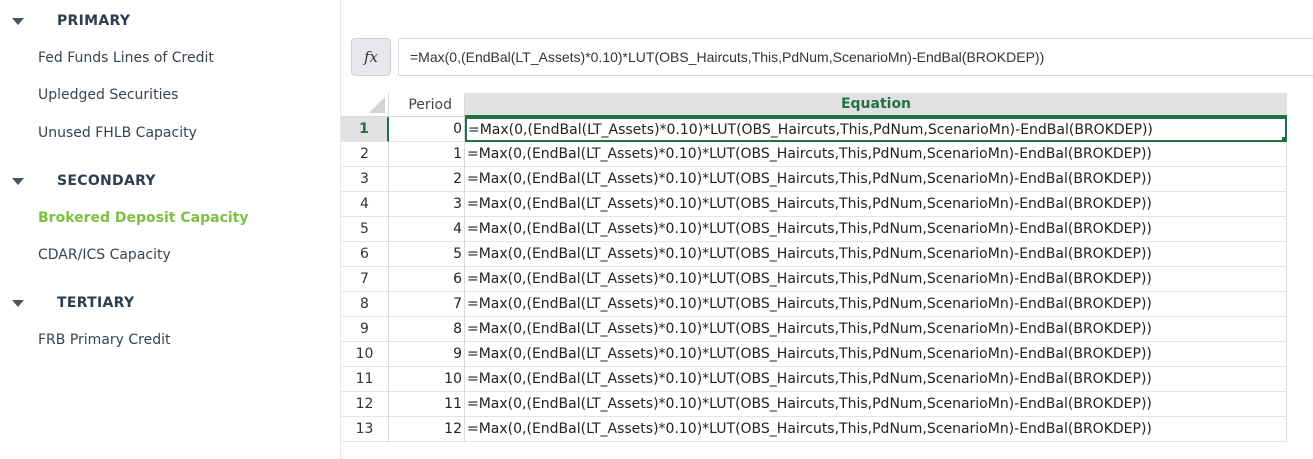  What do you see at coordinates (427, 229) in the screenshot?
I see `period-cell: 4` at bounding box center [427, 229].